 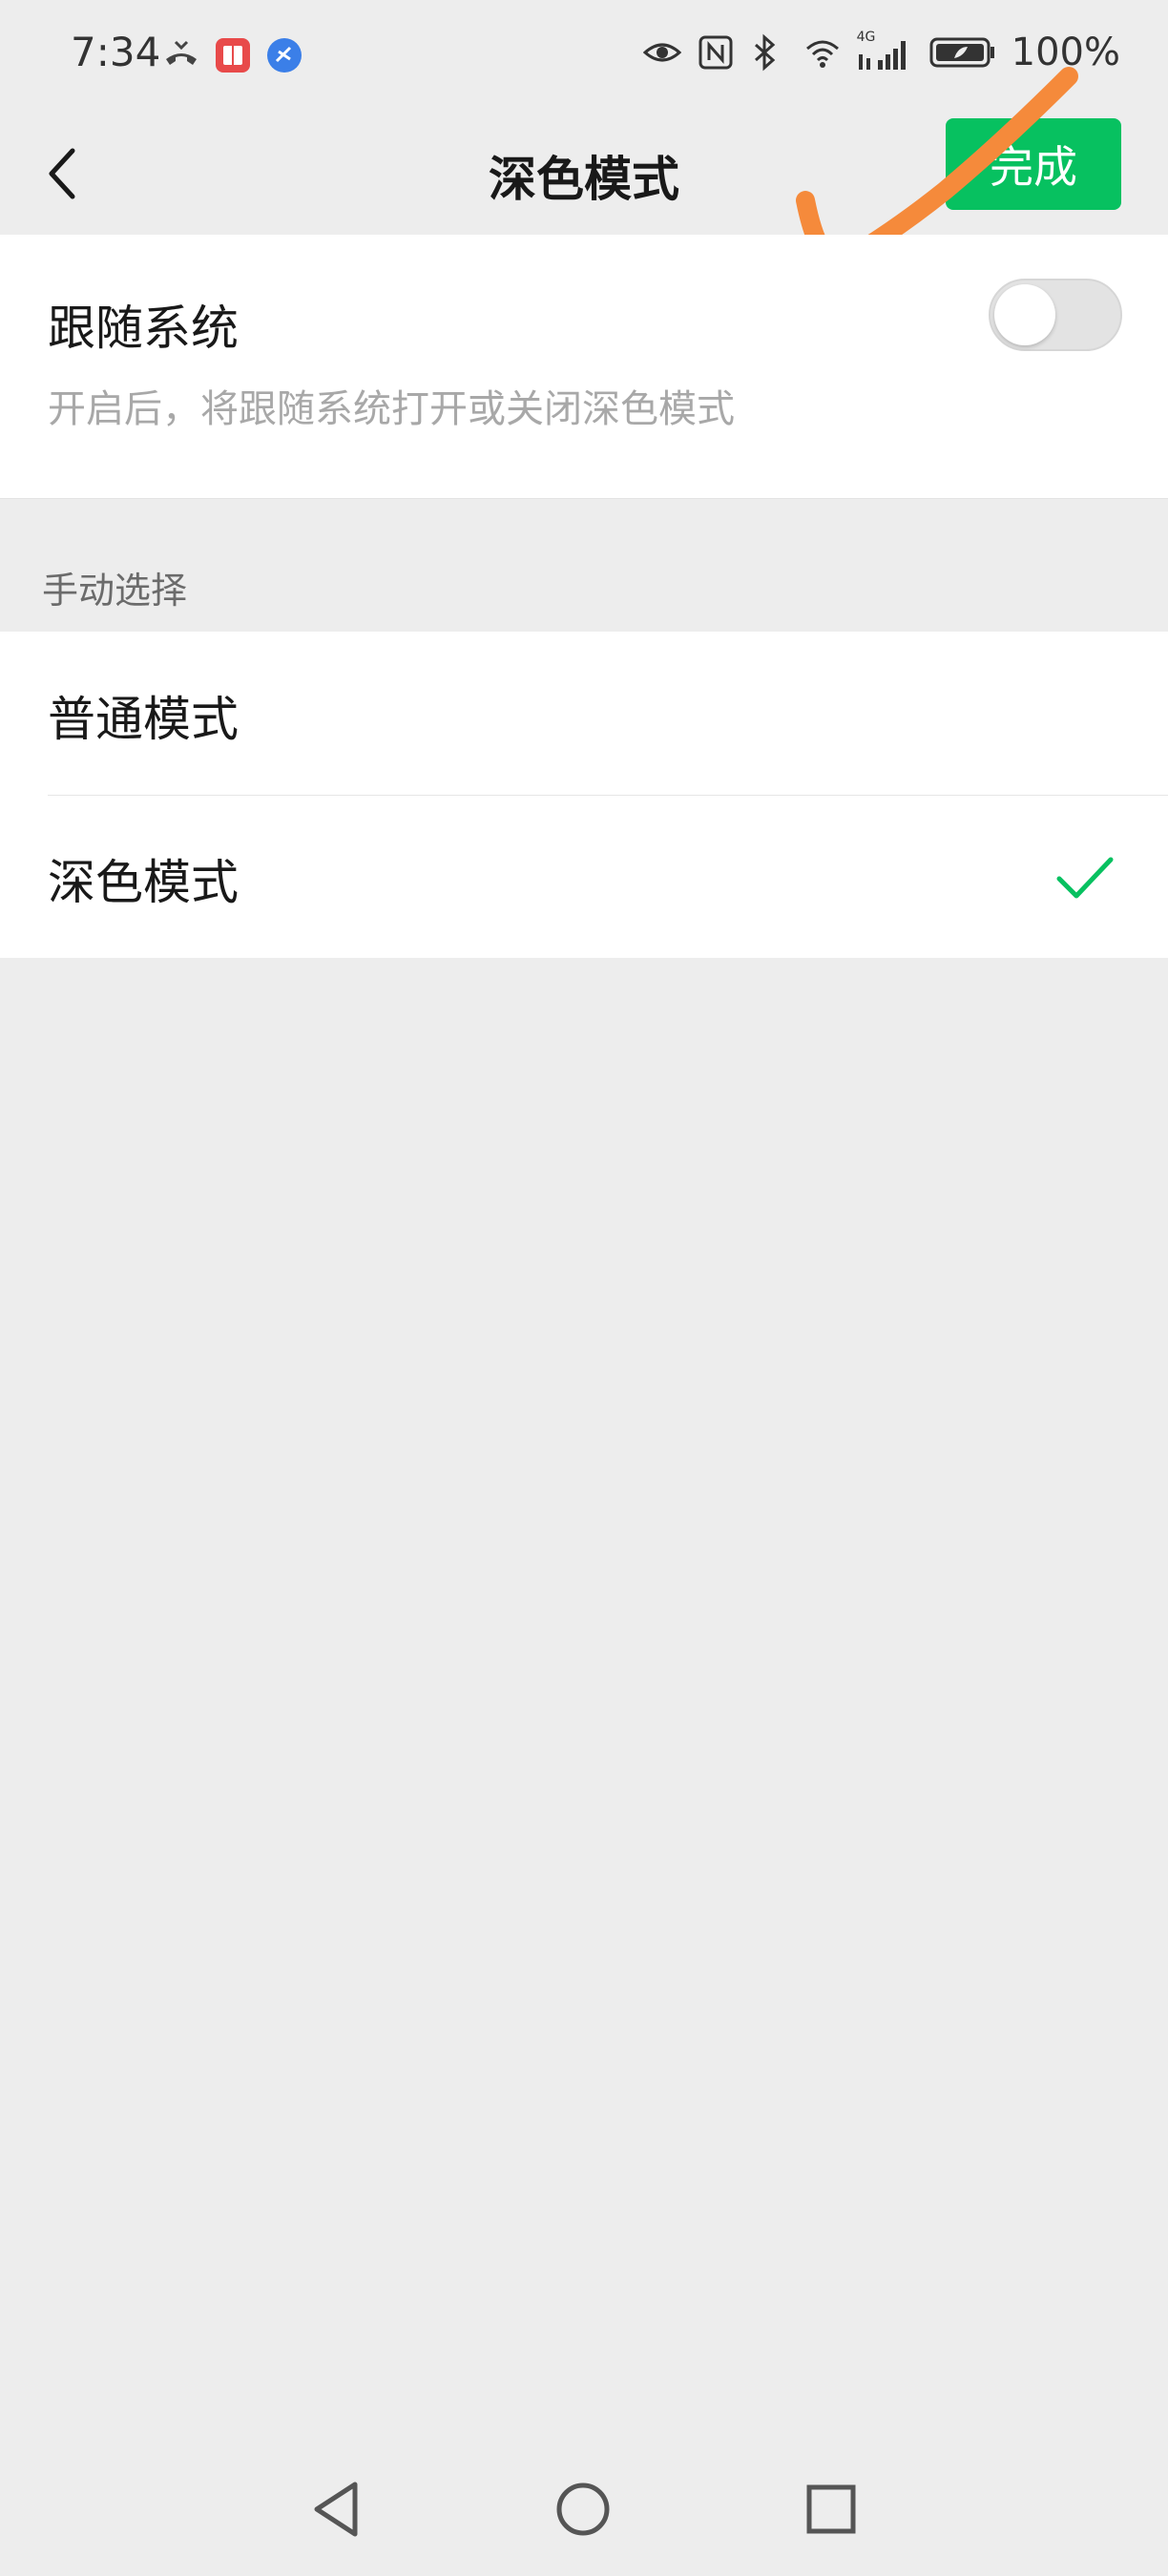 I want to click on system-recents-button, so click(x=831, y=2509).